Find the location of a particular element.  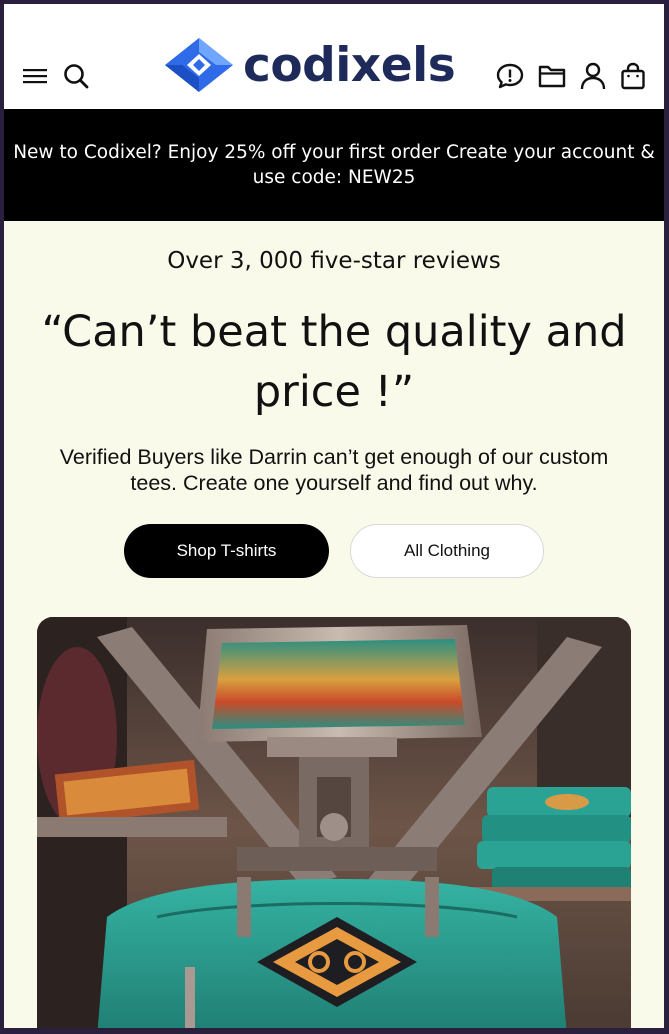

folder-icon is located at coordinates (552, 76).